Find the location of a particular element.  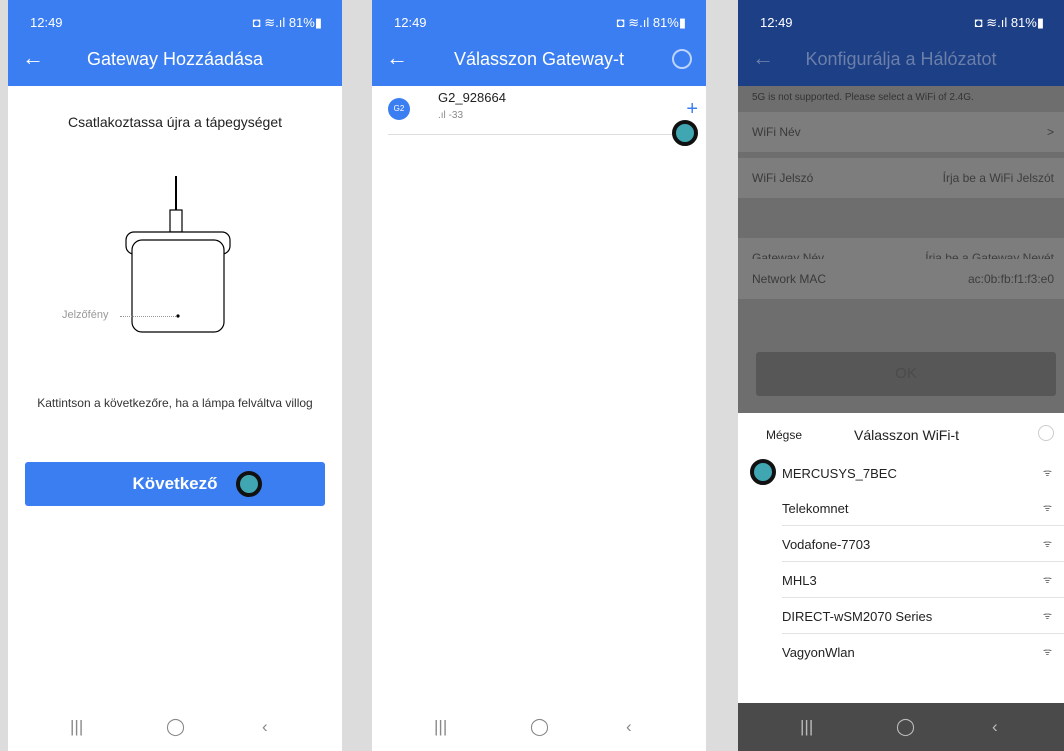

page-title: Konfigurálja a Hálózatot is located at coordinates (901, 59).